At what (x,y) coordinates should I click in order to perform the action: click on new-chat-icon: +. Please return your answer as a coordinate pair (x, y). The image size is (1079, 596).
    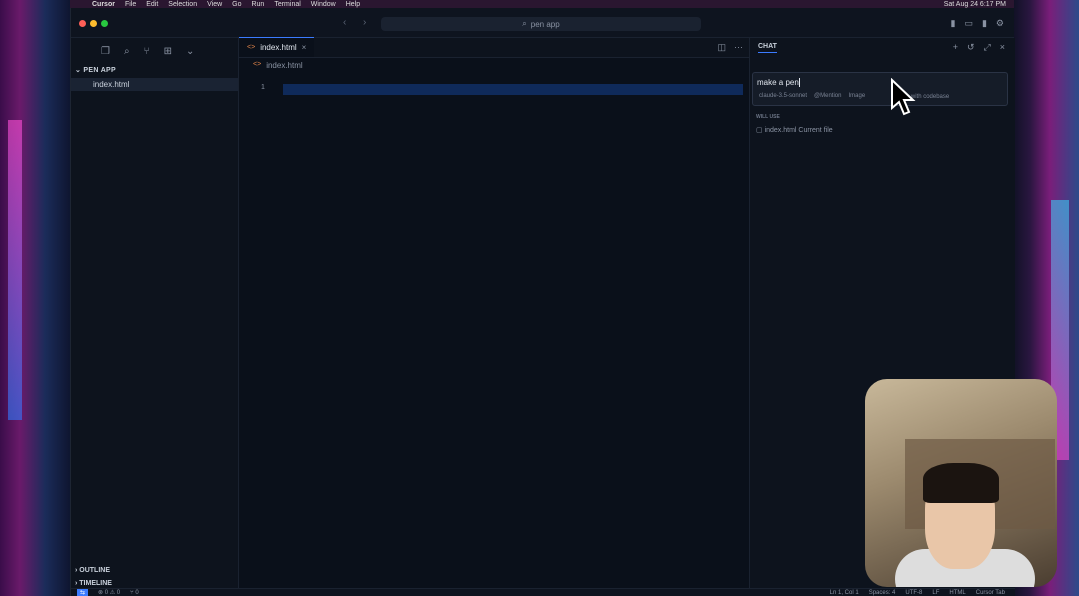
    Looking at the image, I should click on (955, 47).